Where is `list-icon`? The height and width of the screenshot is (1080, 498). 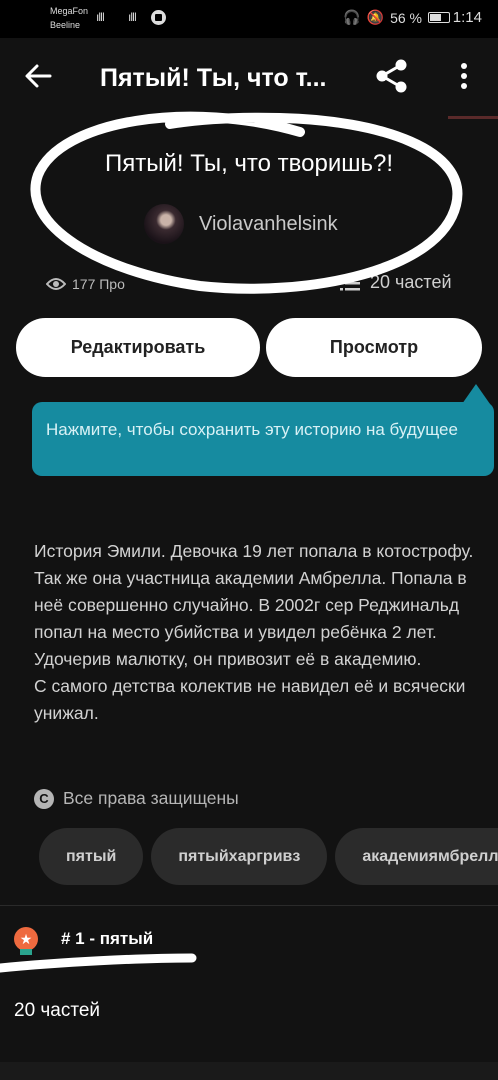
list-icon is located at coordinates (350, 282).